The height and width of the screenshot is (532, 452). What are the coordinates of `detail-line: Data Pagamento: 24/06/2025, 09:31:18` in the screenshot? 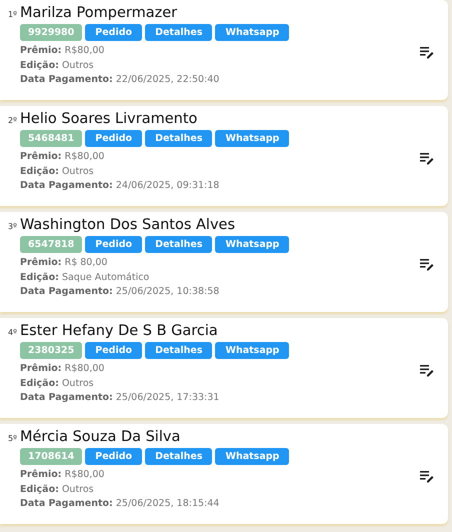 It's located at (120, 186).